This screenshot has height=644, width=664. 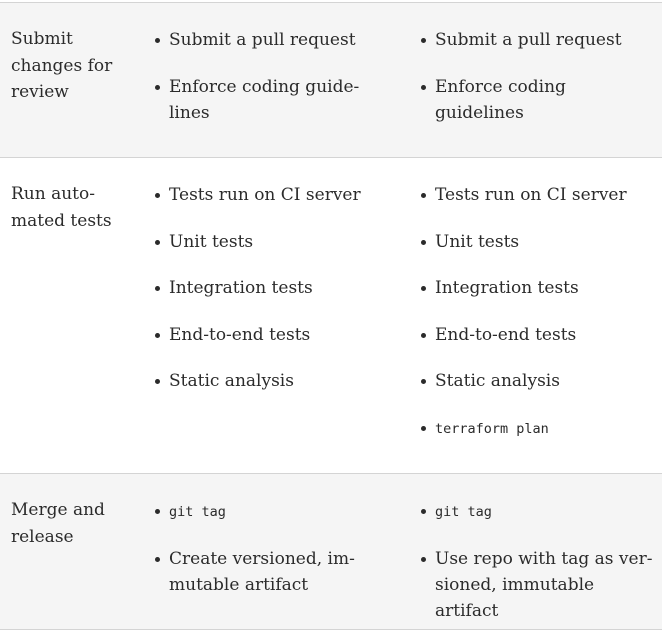 I want to click on item-text: Enforce coding guide-, so click(x=264, y=86).